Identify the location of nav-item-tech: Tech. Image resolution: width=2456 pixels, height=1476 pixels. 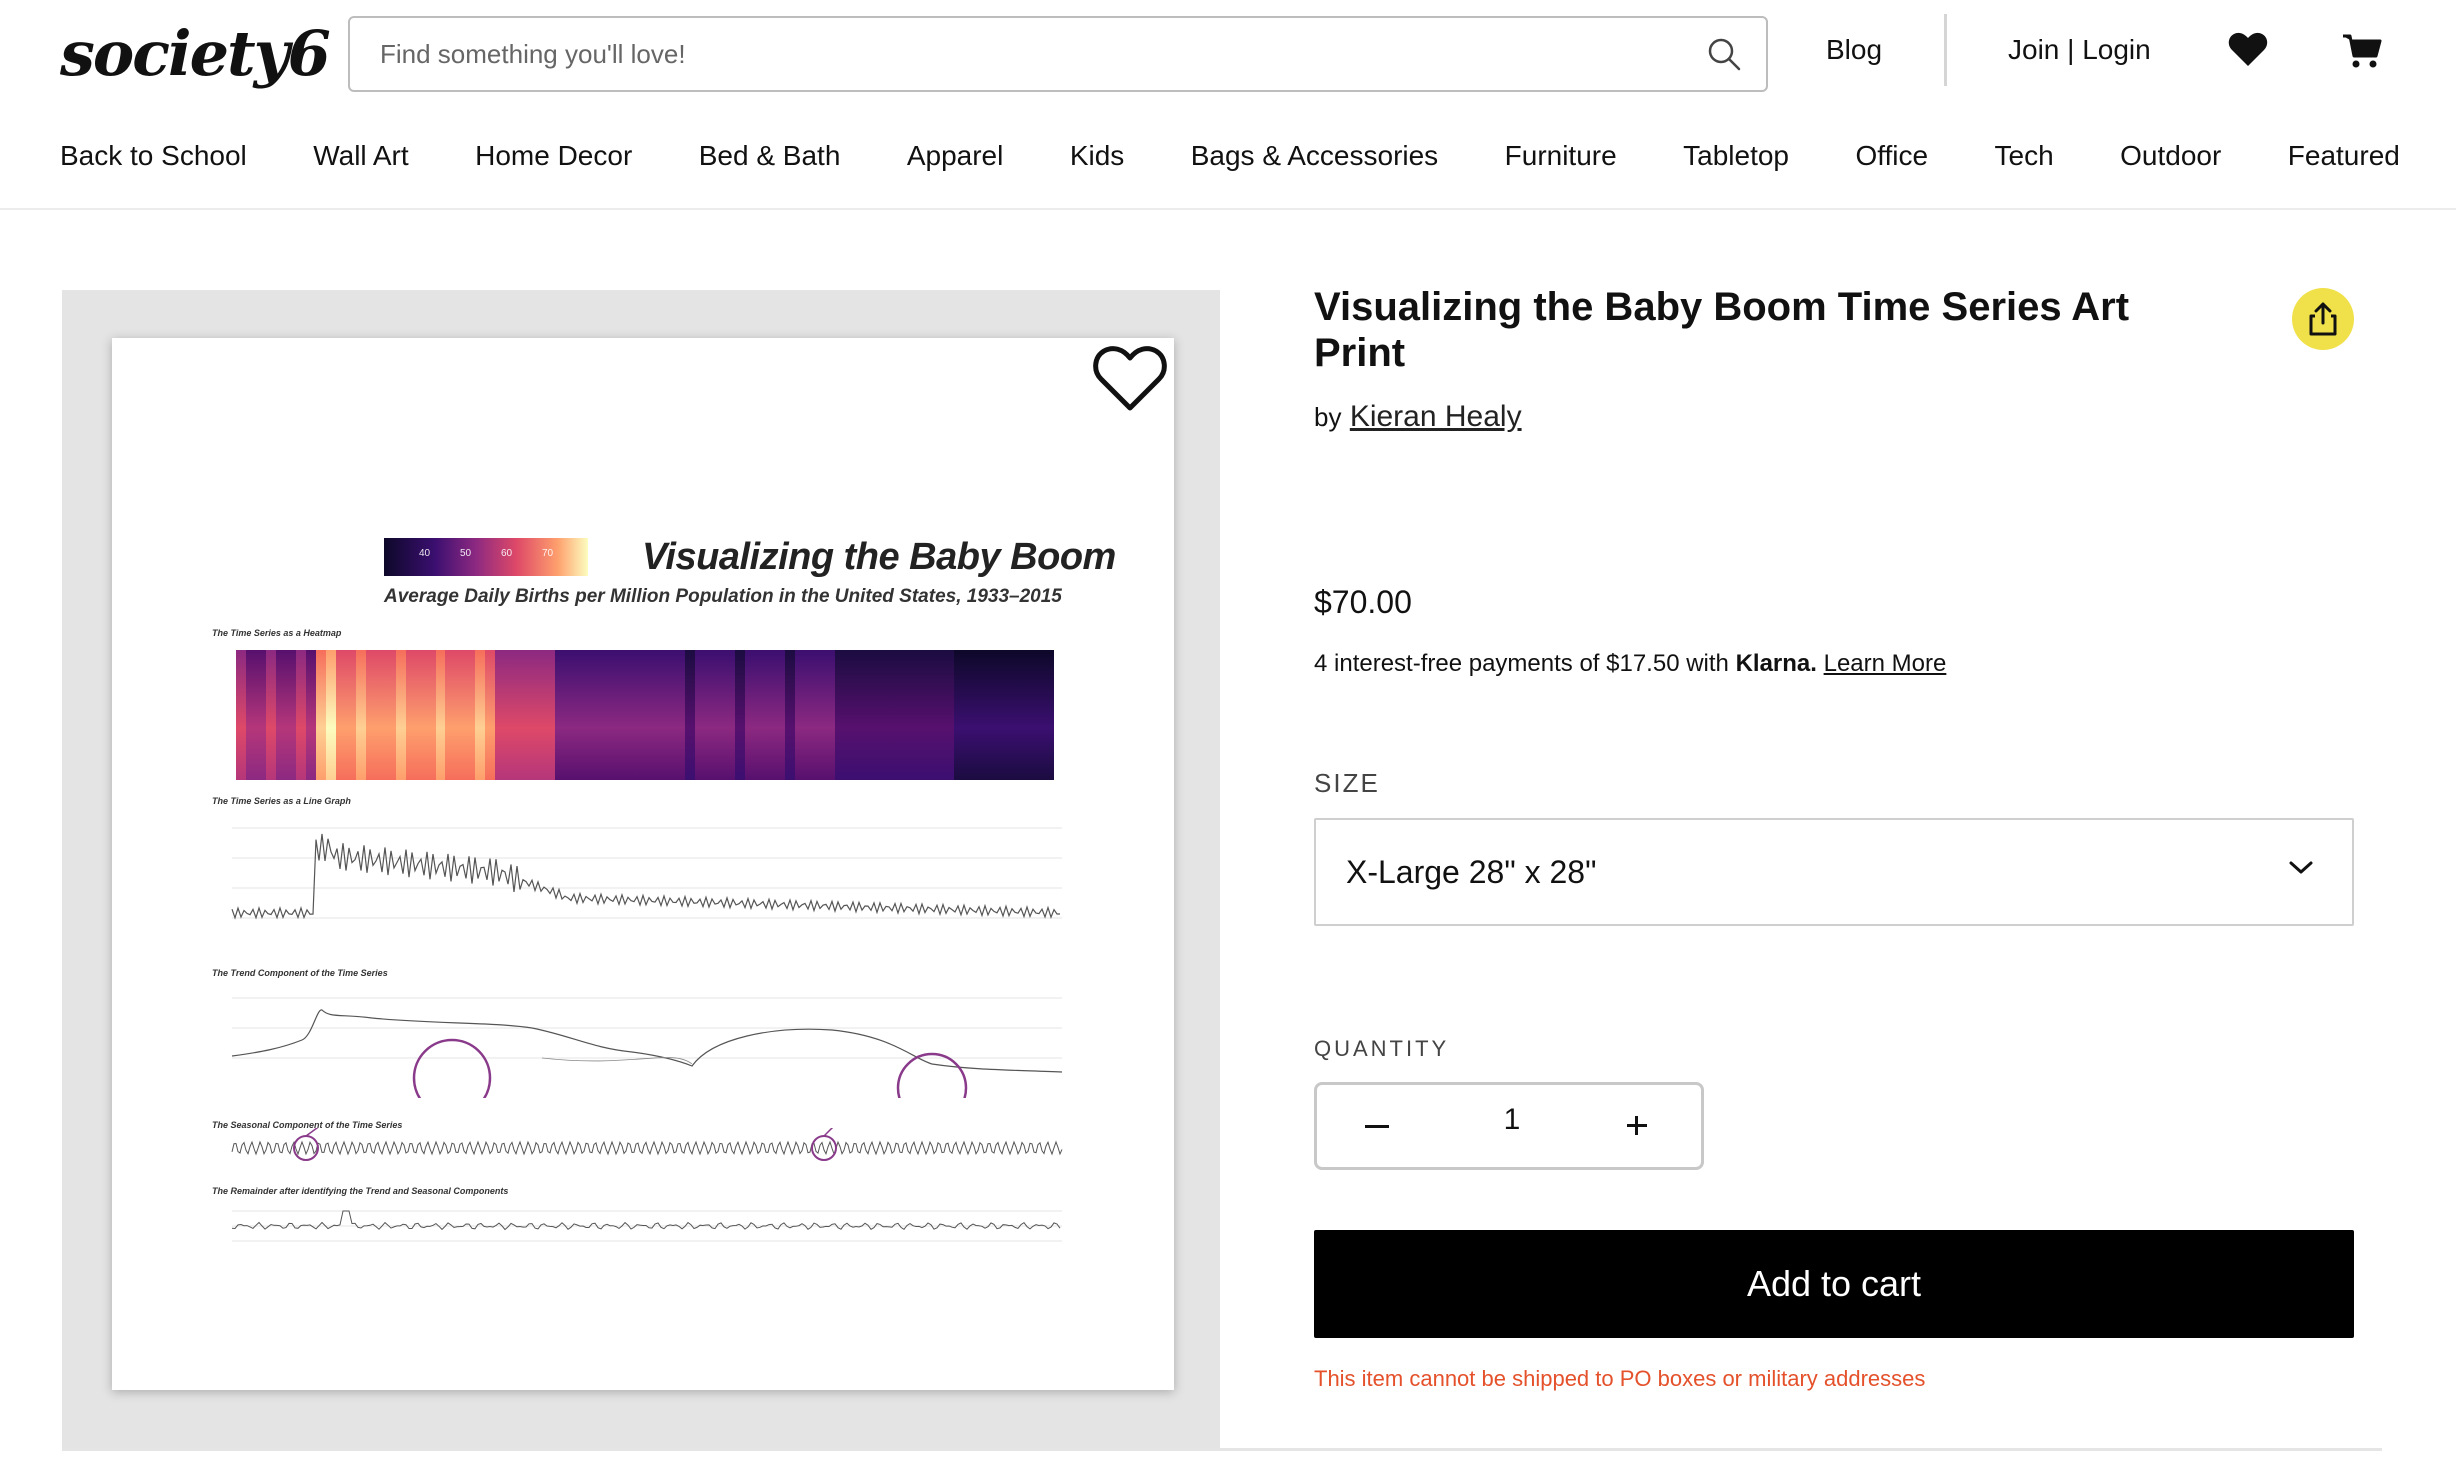
(2024, 156).